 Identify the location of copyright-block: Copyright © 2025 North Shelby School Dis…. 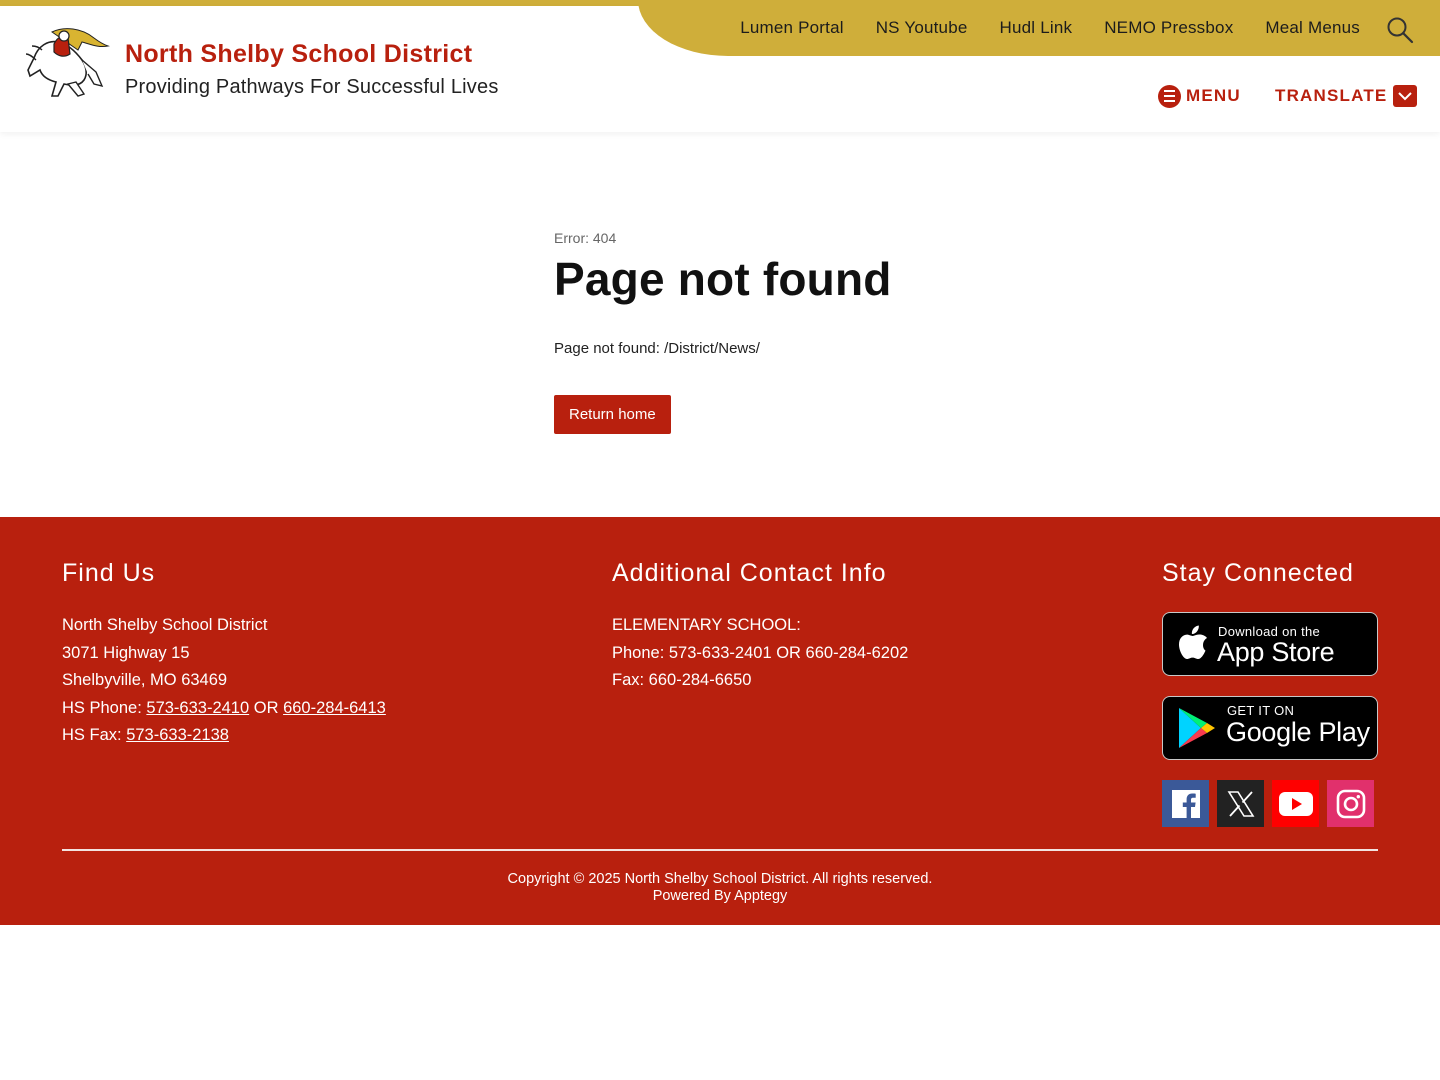
(720, 888).